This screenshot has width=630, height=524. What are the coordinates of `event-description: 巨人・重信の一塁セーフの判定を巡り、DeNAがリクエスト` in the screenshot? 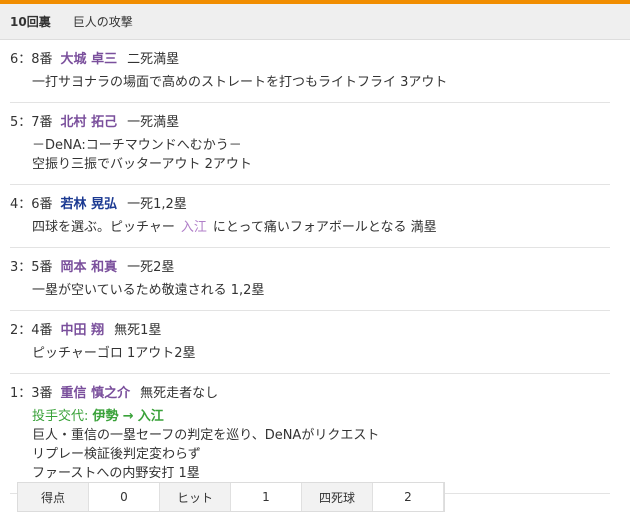 It's located at (206, 435).